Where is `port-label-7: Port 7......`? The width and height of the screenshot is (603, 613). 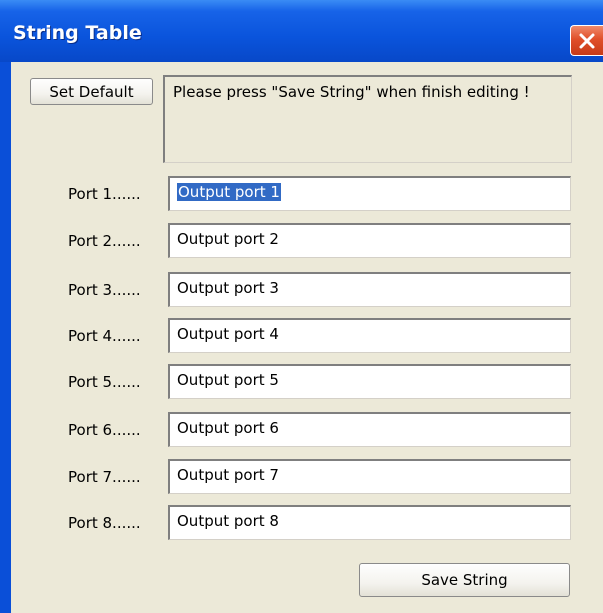
port-label-7: Port 7...... is located at coordinates (104, 477).